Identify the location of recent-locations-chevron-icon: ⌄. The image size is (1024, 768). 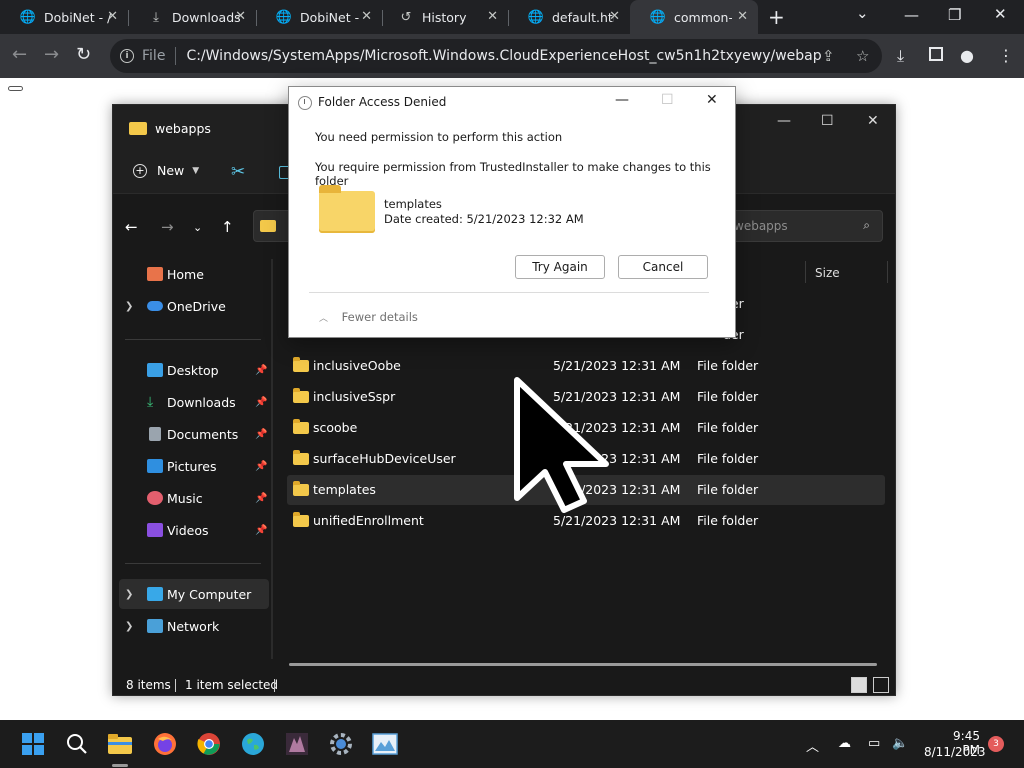
(197, 227).